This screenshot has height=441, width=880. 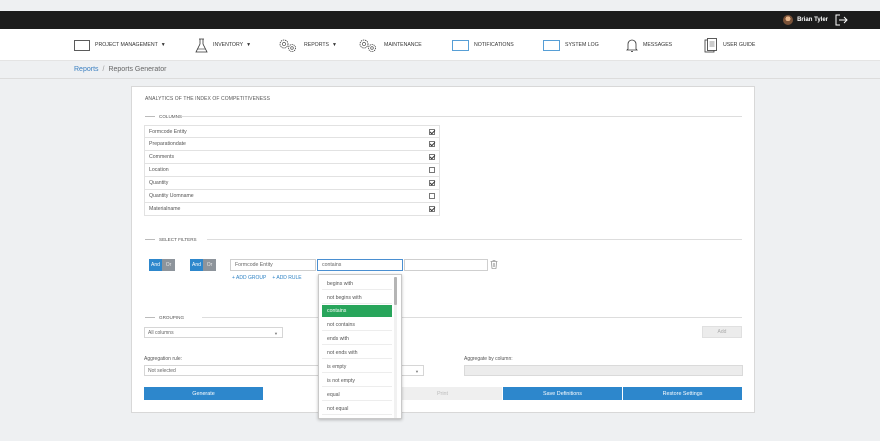 What do you see at coordinates (562, 393) in the screenshot?
I see `save-definitions-button: Save Definitions` at bounding box center [562, 393].